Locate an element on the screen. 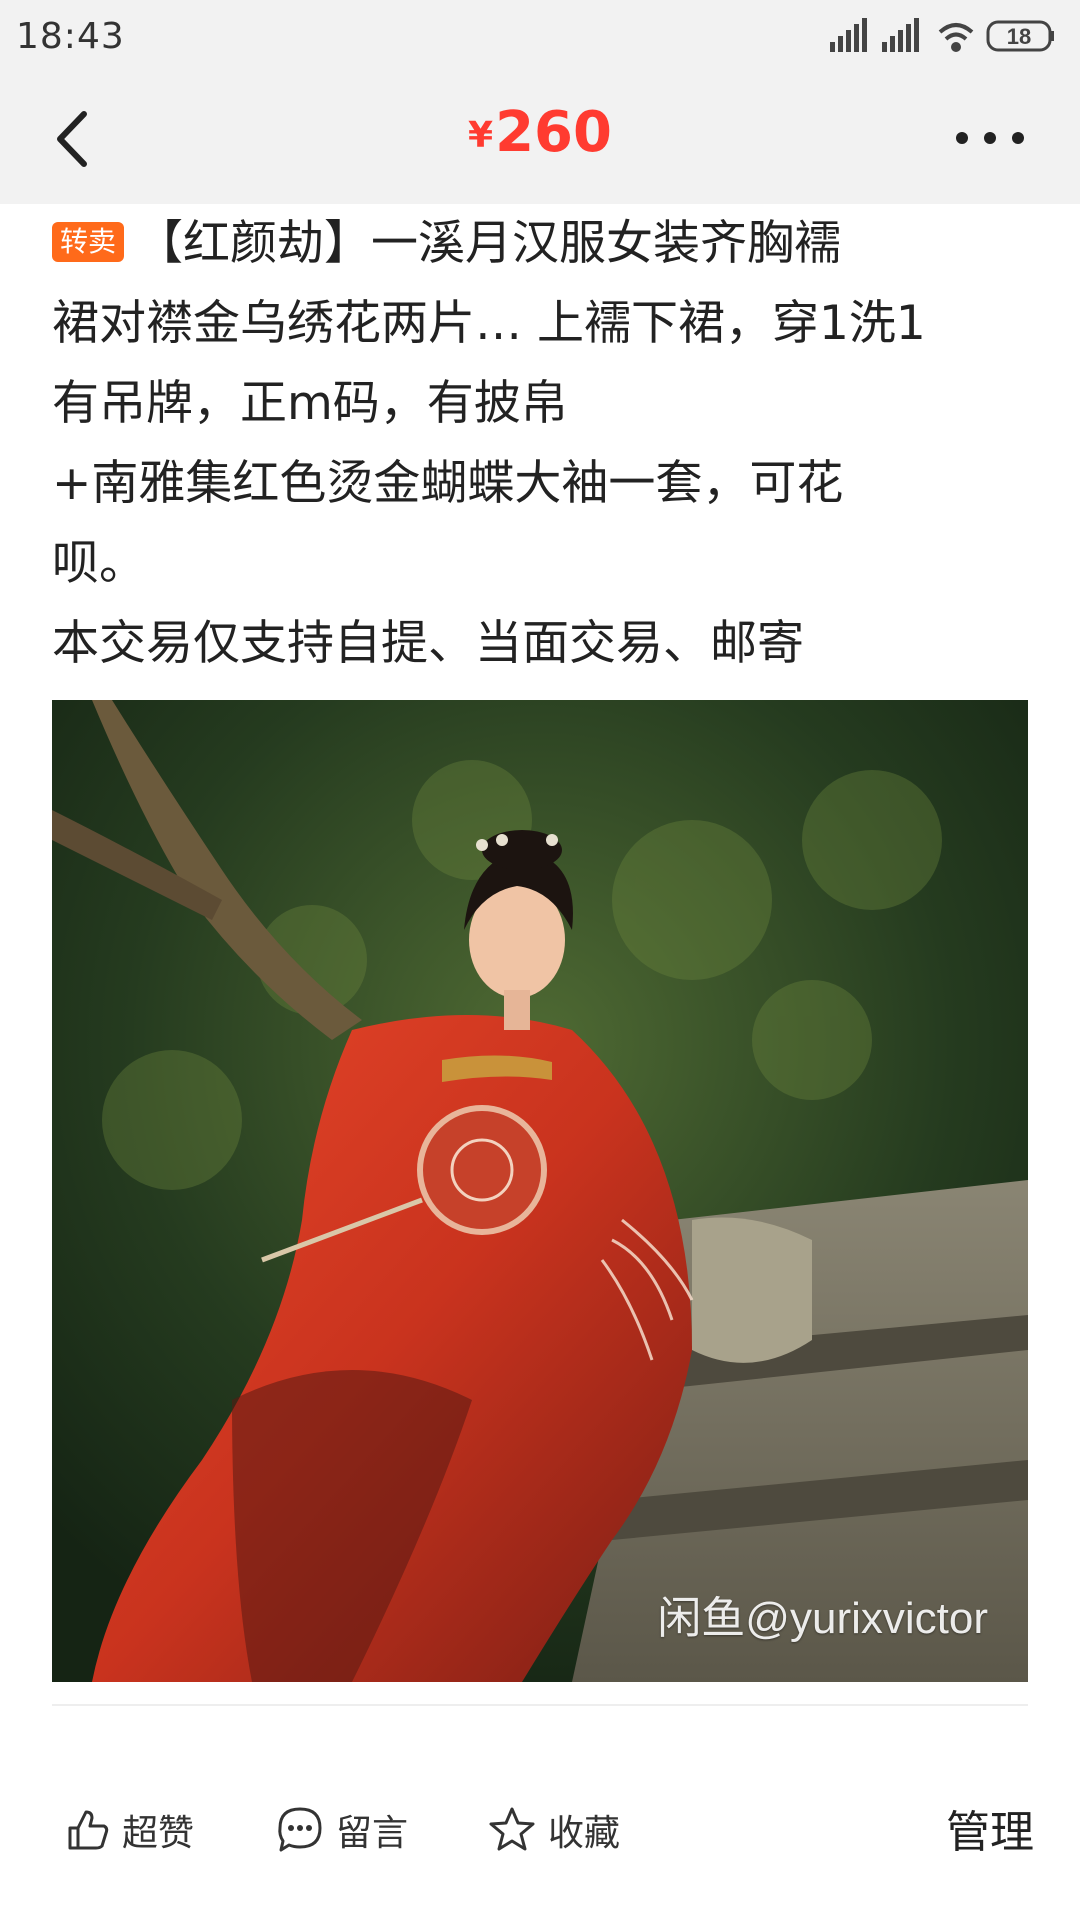  nav-bar: ¥260 is located at coordinates (540, 140).